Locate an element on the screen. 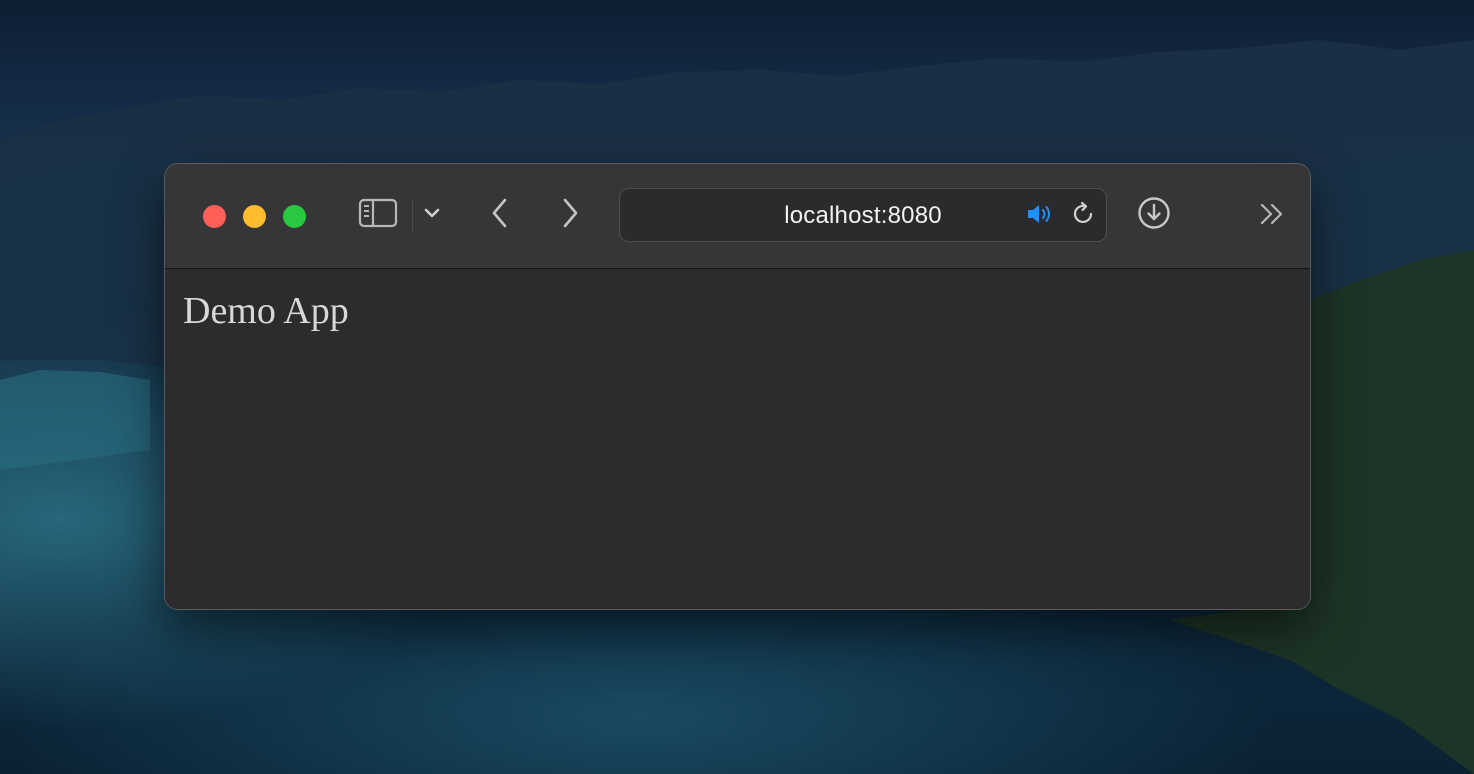  toolbar-separator is located at coordinates (412, 216).